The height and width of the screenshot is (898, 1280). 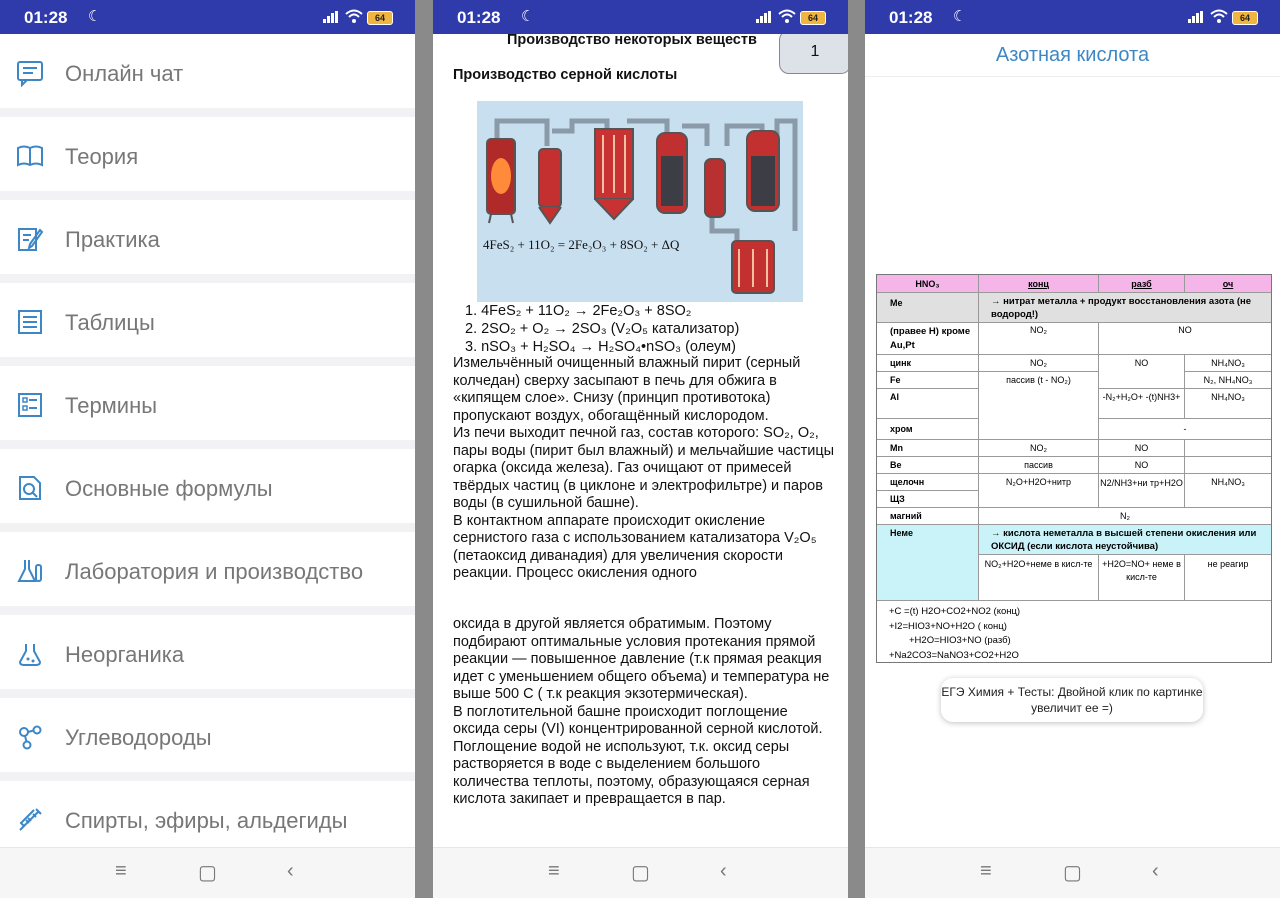 What do you see at coordinates (206, 820) in the screenshot?
I see `menu-item-label: Спирты, эфиры, альдегиды` at bounding box center [206, 820].